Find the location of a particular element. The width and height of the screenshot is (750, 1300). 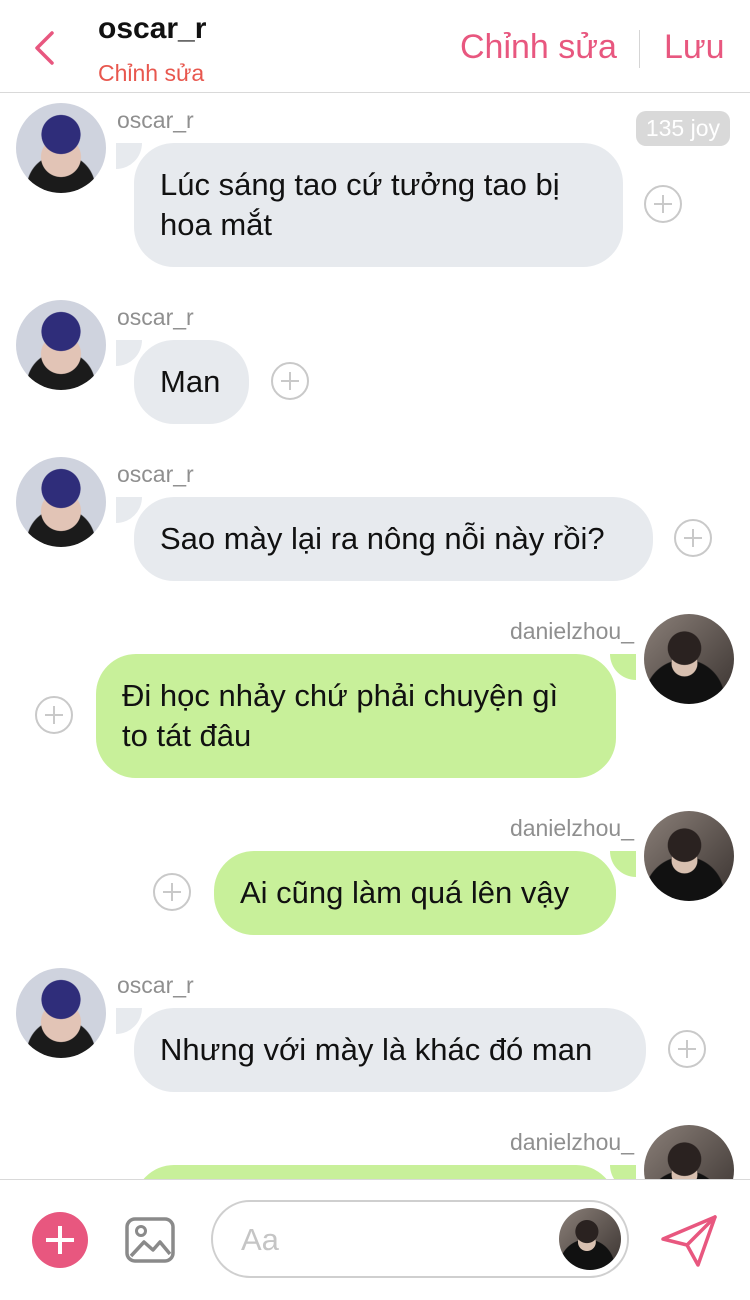

send-icon-glyph is located at coordinates (689, 1241).